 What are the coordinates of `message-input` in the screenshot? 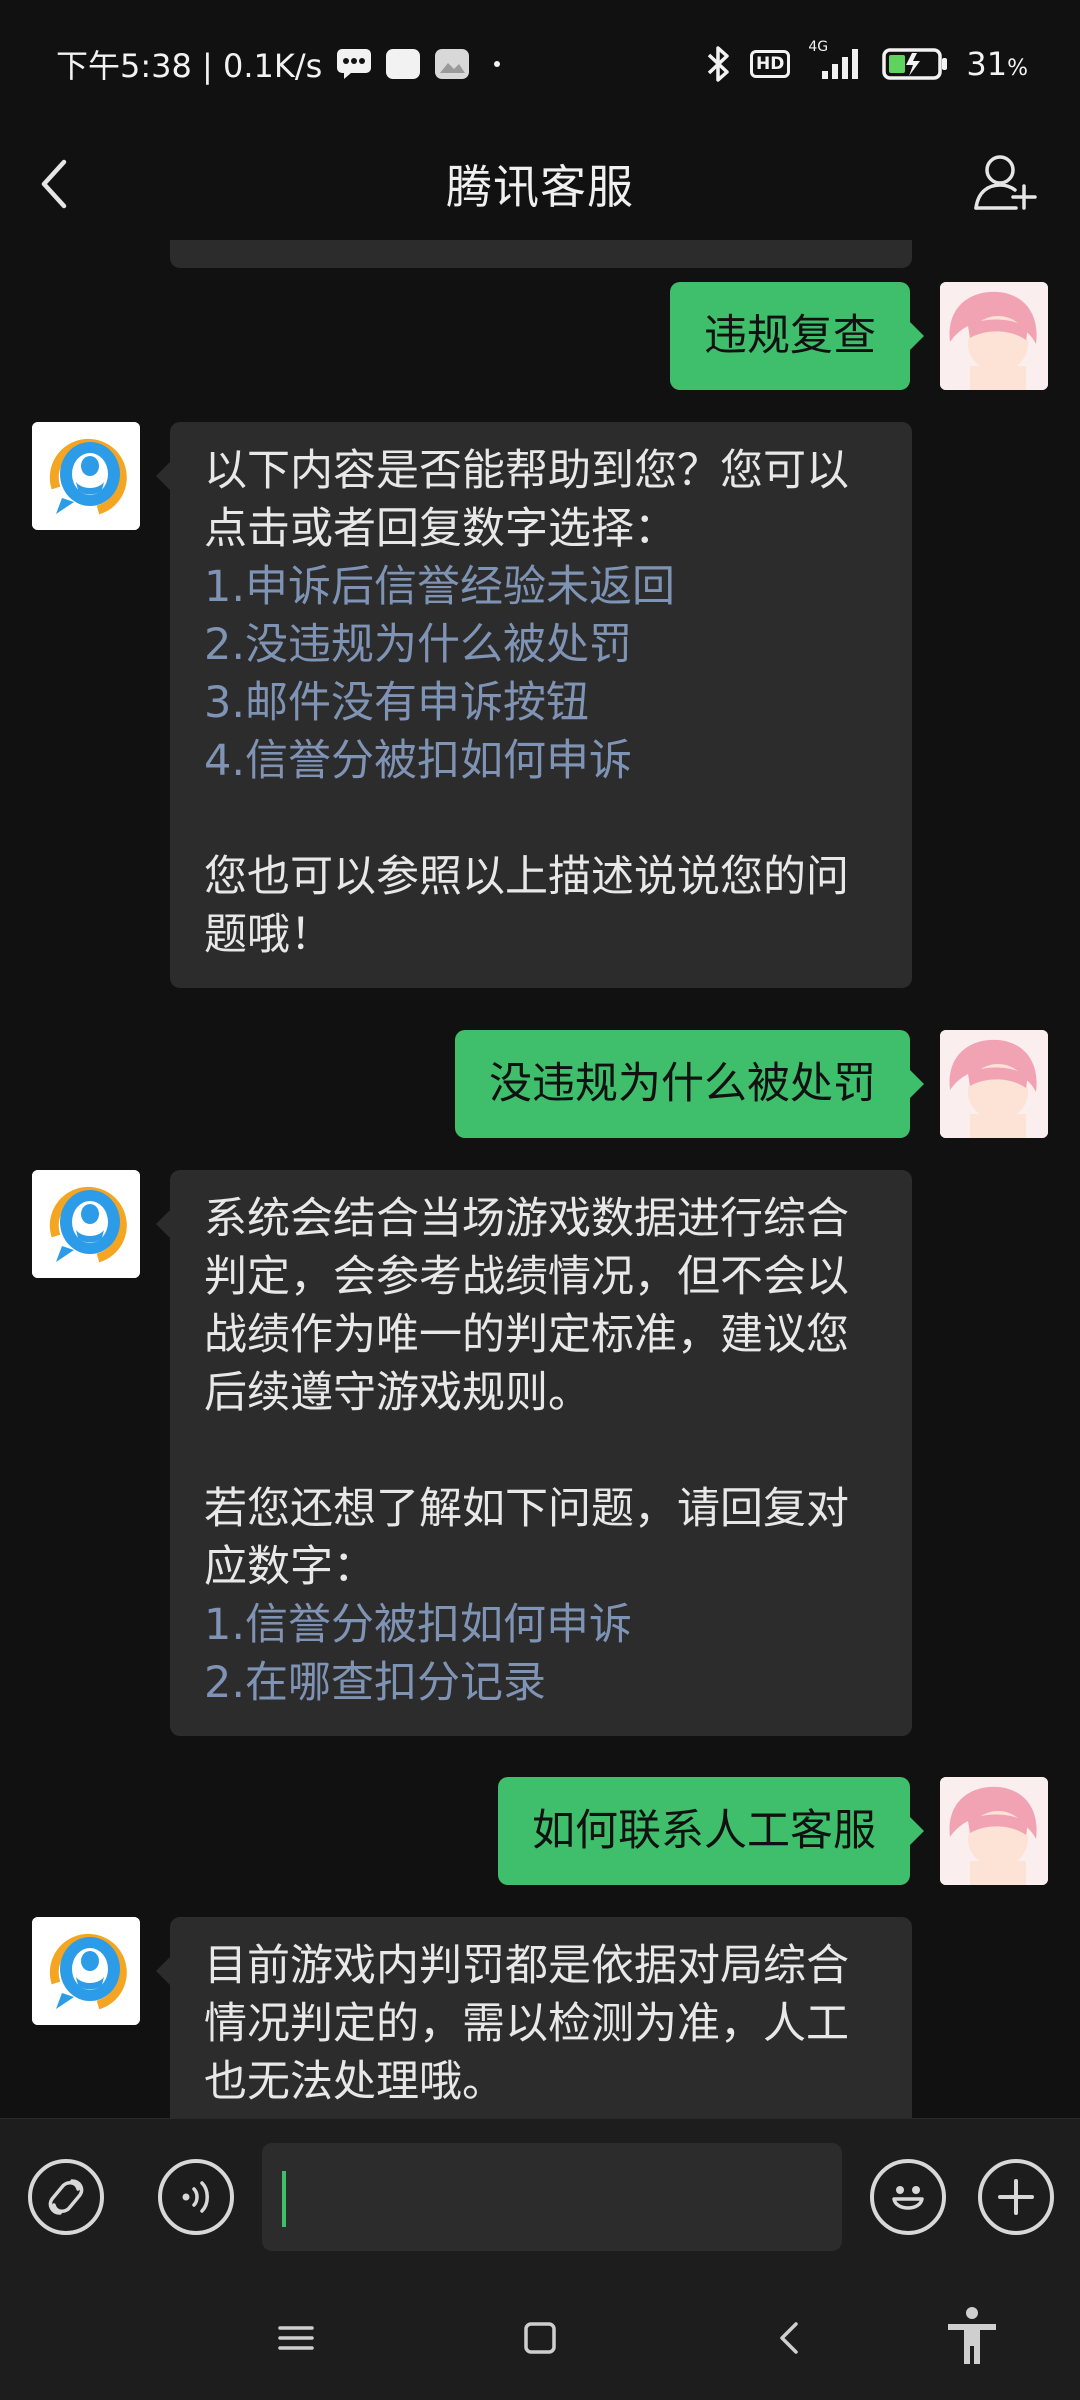 It's located at (552, 2197).